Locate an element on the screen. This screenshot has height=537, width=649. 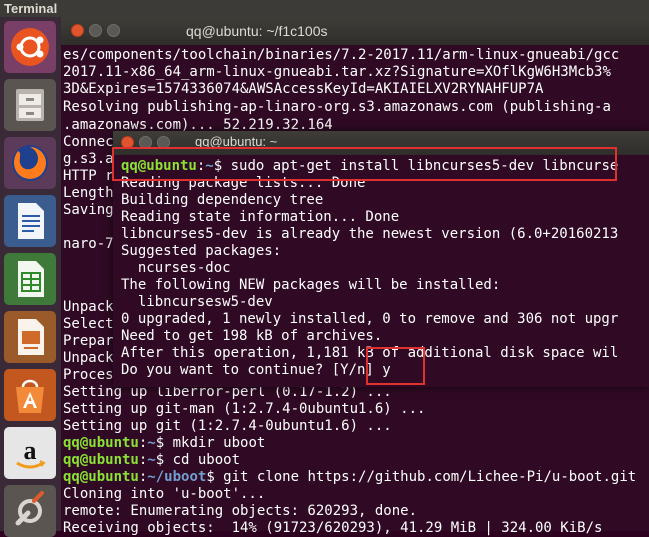
settings-icon is located at coordinates (30, 511).